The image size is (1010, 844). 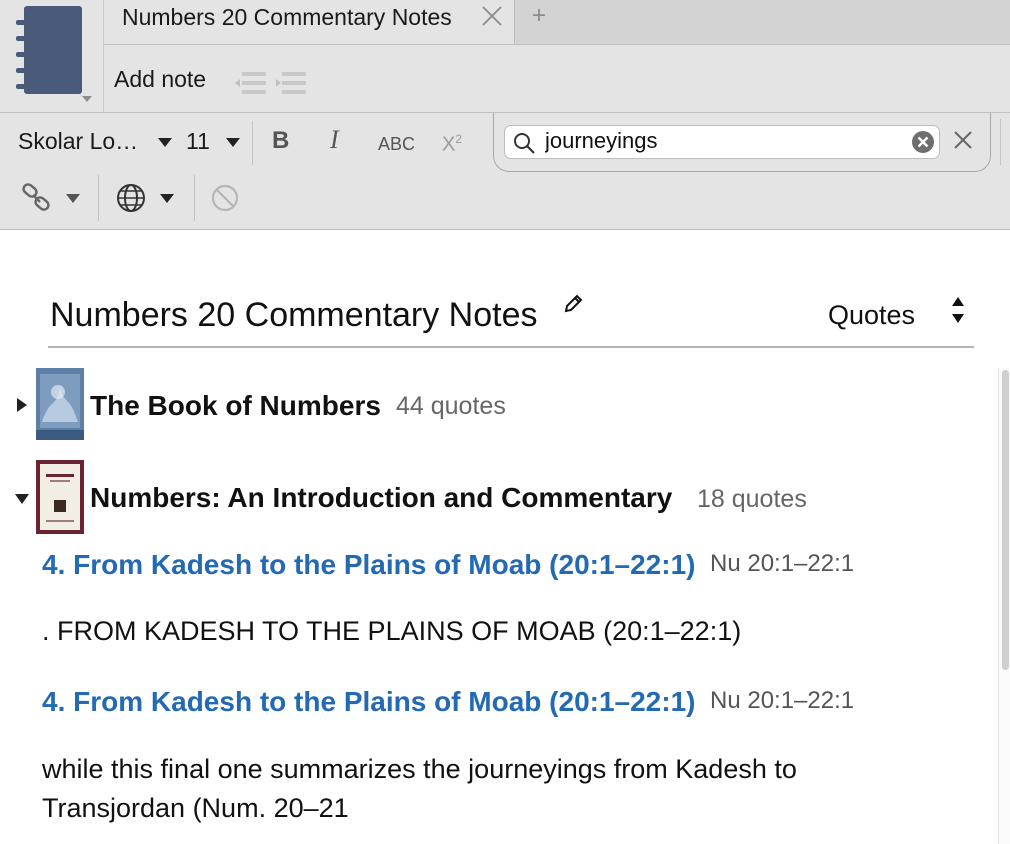 What do you see at coordinates (225, 198) in the screenshot?
I see `ban-icon` at bounding box center [225, 198].